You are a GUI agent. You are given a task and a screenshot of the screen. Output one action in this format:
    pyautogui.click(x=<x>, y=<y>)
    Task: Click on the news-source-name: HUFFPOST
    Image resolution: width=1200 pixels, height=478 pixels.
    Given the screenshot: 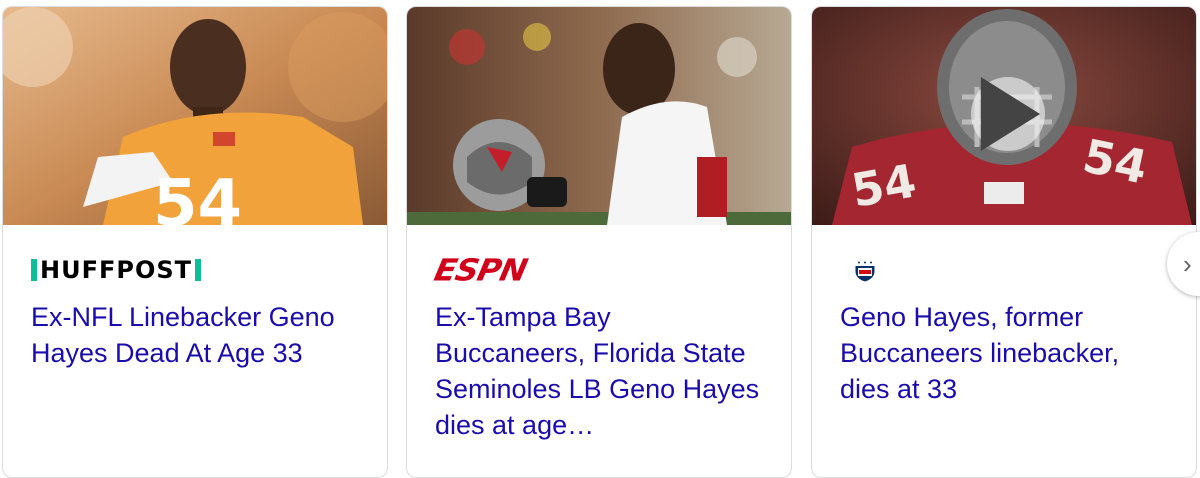 What is the action you would take?
    pyautogui.click(x=116, y=270)
    